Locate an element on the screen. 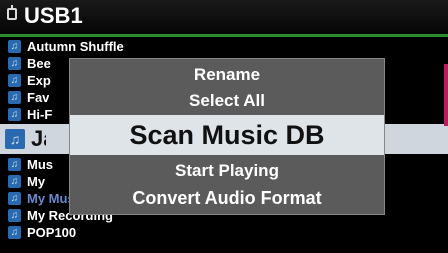 This screenshot has height=253, width=448. menu-item-rename: Rename is located at coordinates (227, 75).